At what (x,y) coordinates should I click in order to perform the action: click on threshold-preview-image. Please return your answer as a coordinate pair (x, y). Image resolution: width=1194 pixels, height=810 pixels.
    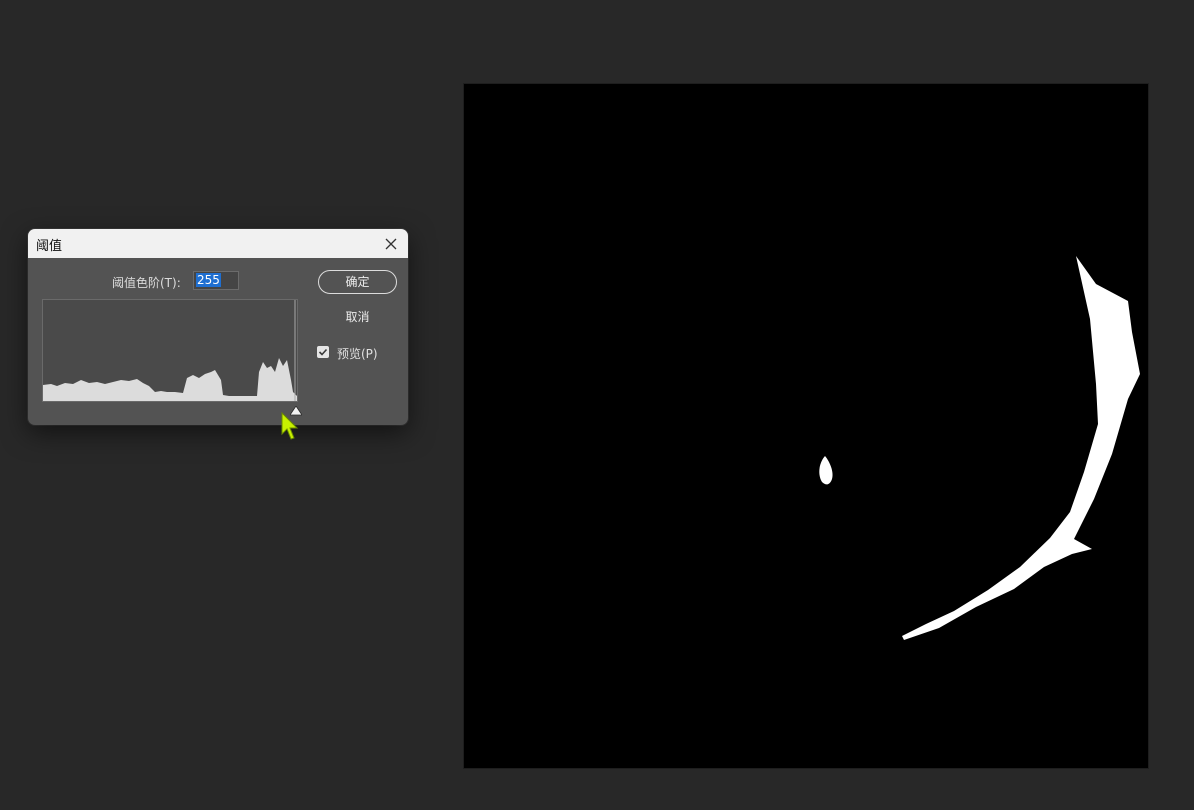
    Looking at the image, I should click on (979, 448).